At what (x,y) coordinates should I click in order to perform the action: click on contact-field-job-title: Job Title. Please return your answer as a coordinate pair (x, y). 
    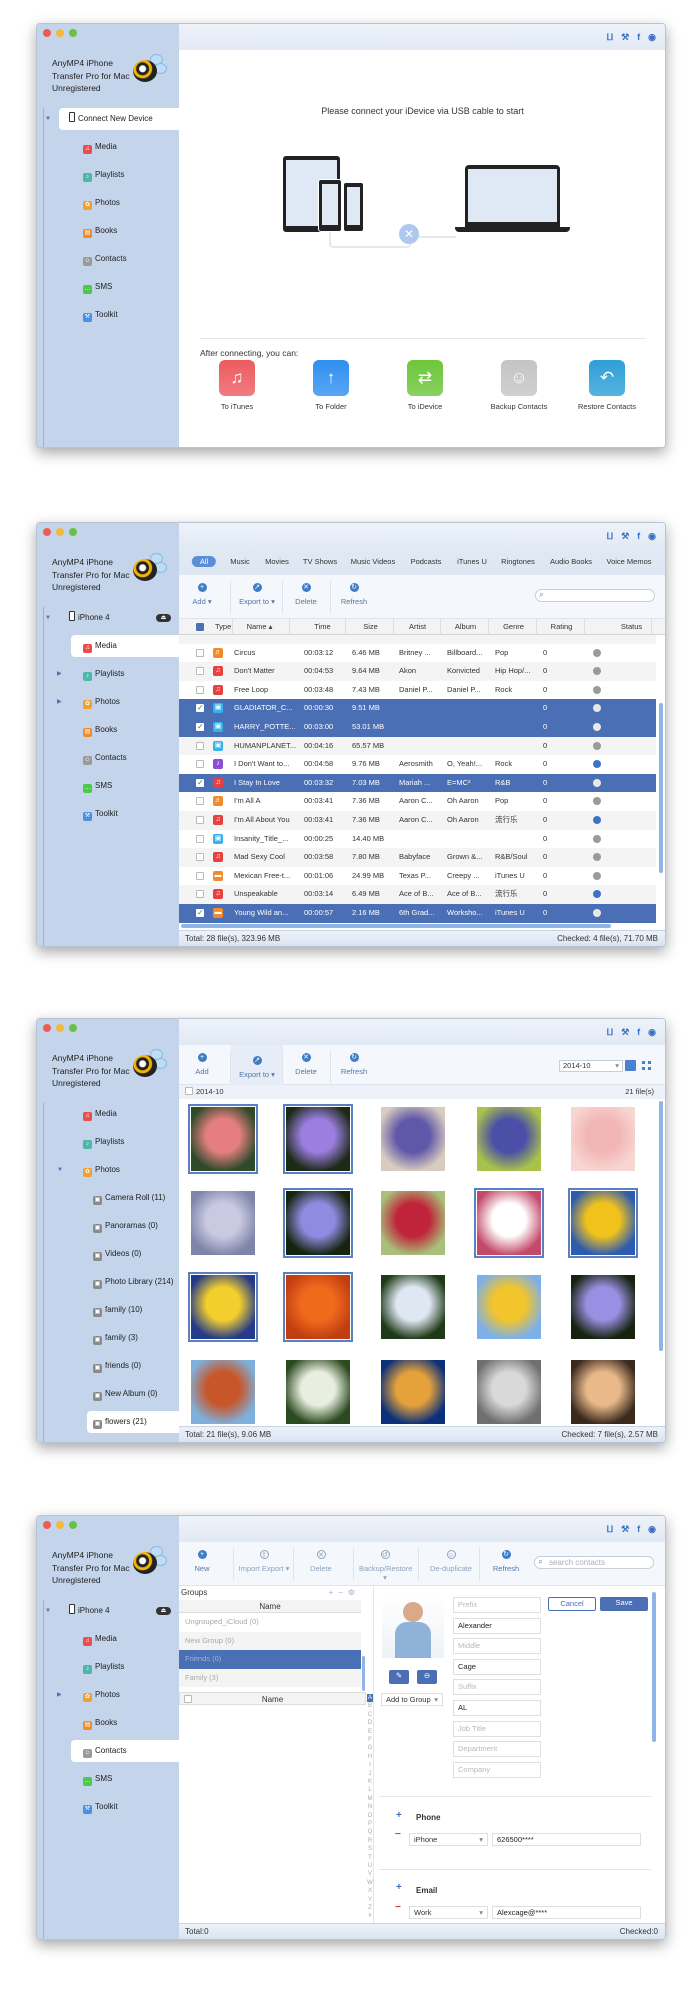
    Looking at the image, I should click on (497, 1728).